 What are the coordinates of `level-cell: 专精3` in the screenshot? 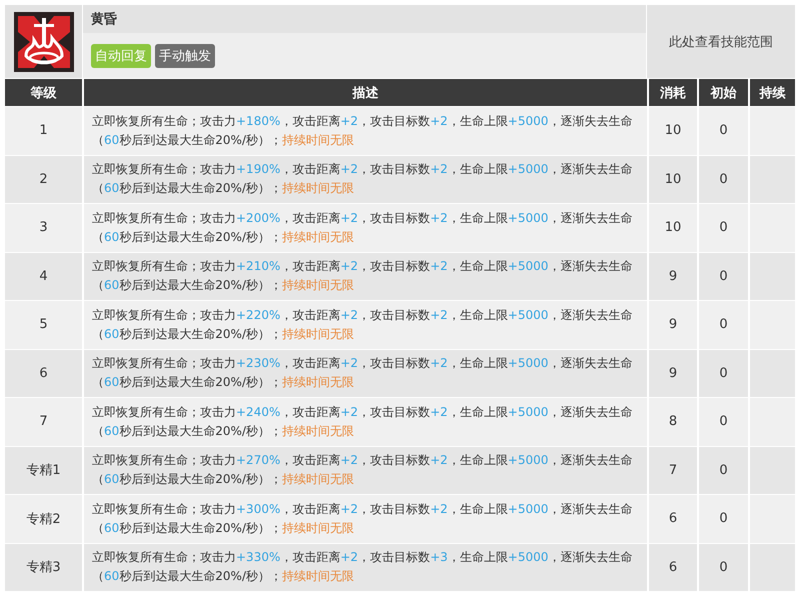 It's located at (43, 567).